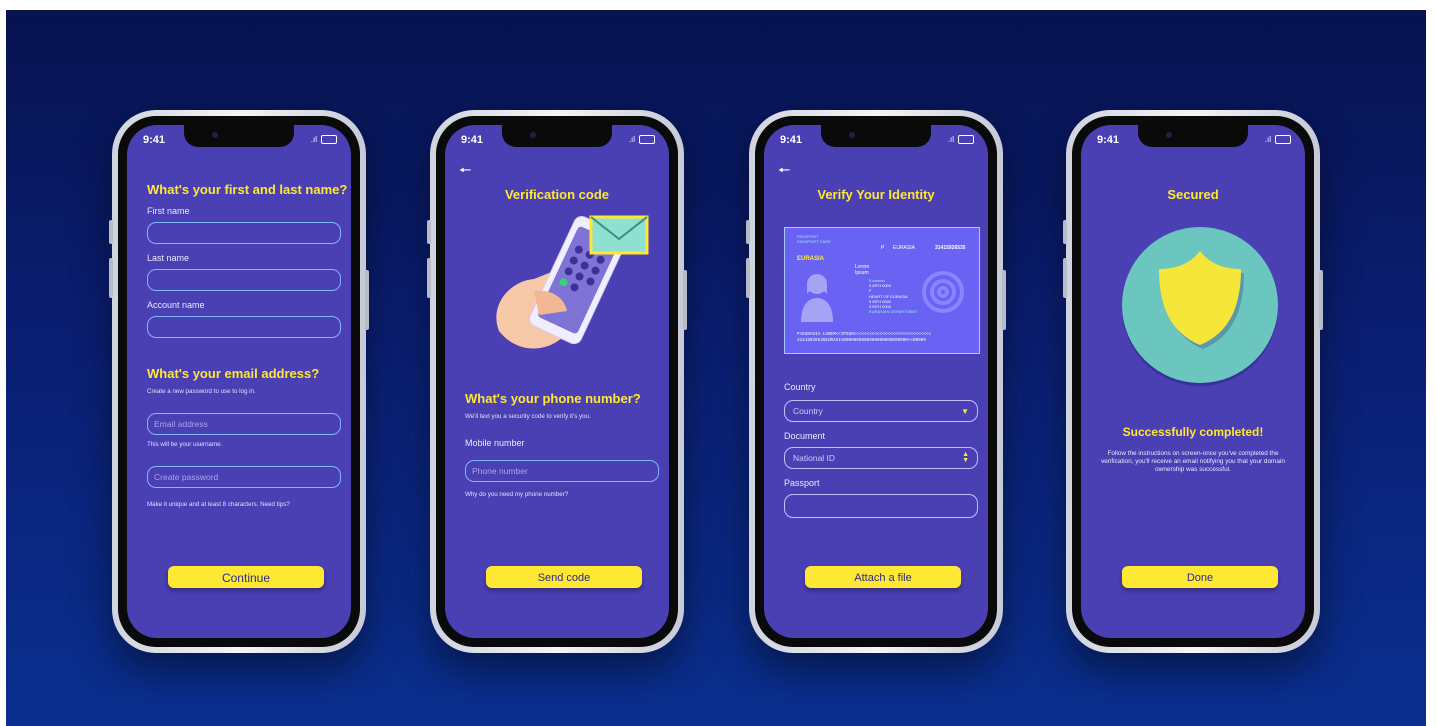 Image resolution: width=1436 pixels, height=726 pixels. What do you see at coordinates (814, 458) in the screenshot?
I see `document-select-value: National ID` at bounding box center [814, 458].